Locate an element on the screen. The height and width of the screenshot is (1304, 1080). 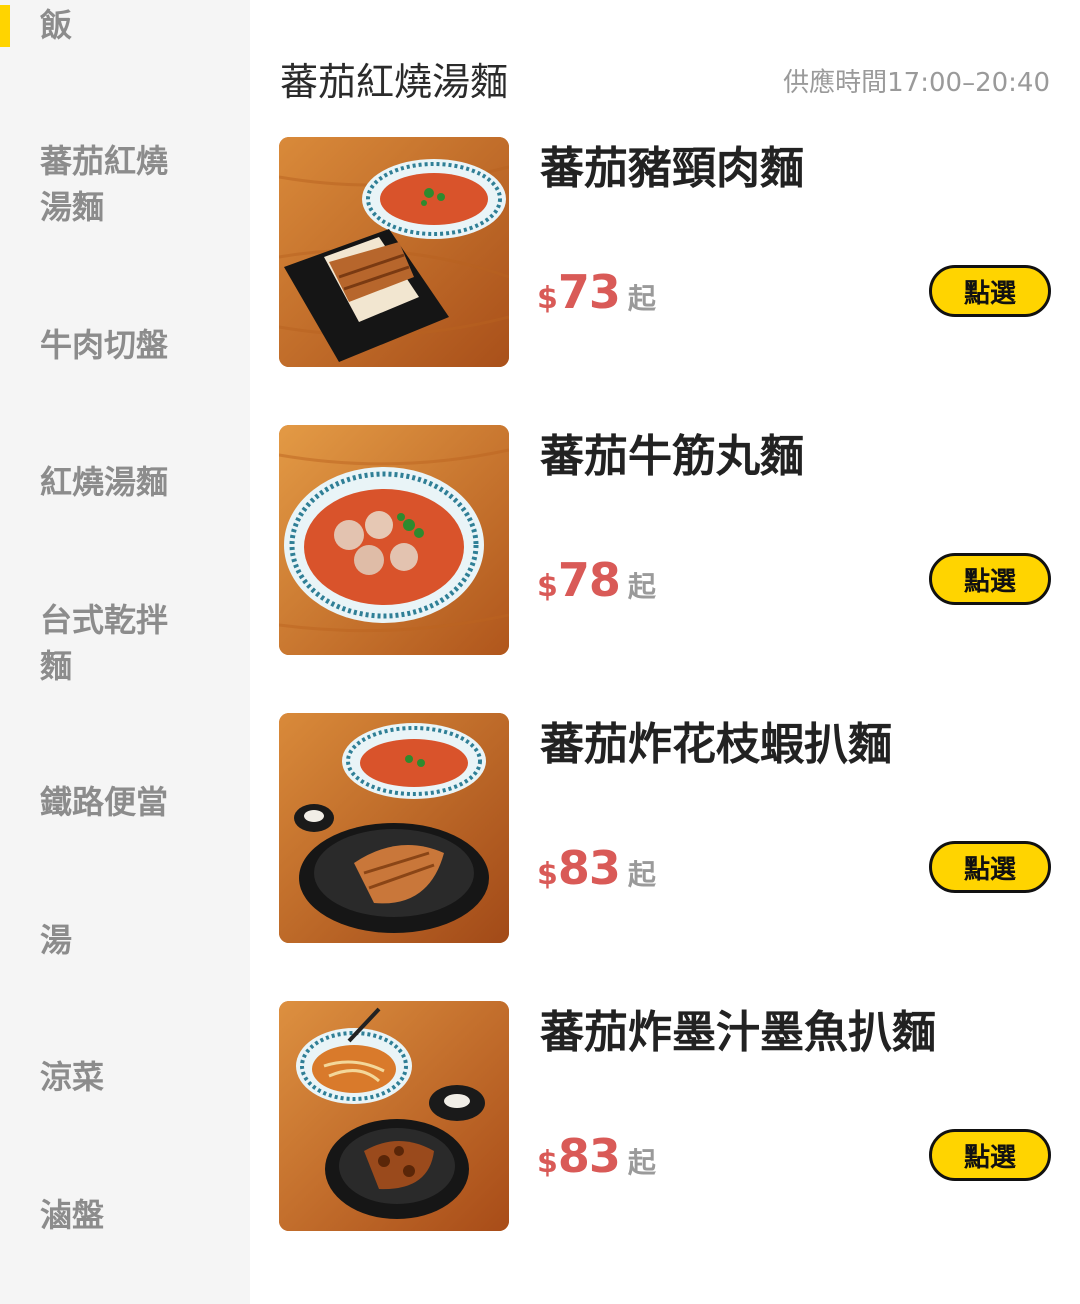
sidebar-item-taiwanese-dry-noodles: 台式乾拌麵 is located at coordinates (115, 643).